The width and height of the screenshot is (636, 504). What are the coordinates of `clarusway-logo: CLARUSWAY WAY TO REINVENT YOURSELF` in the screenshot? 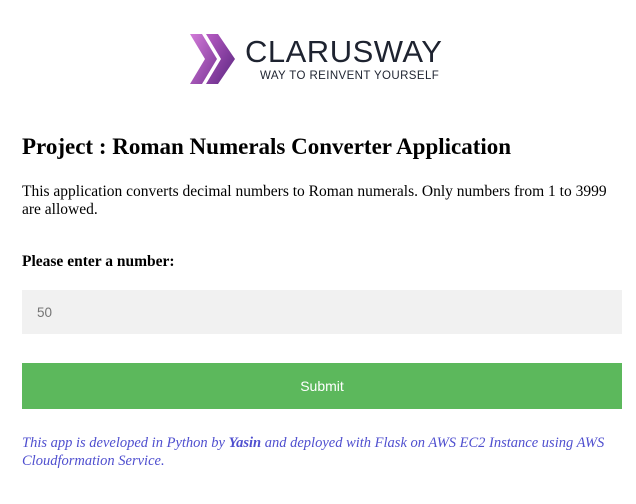 It's located at (325, 60).